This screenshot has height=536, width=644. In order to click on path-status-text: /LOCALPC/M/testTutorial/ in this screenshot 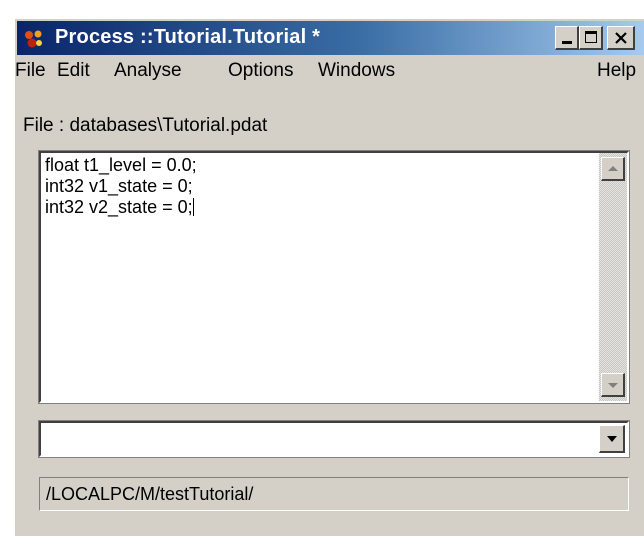, I will do `click(150, 494)`.